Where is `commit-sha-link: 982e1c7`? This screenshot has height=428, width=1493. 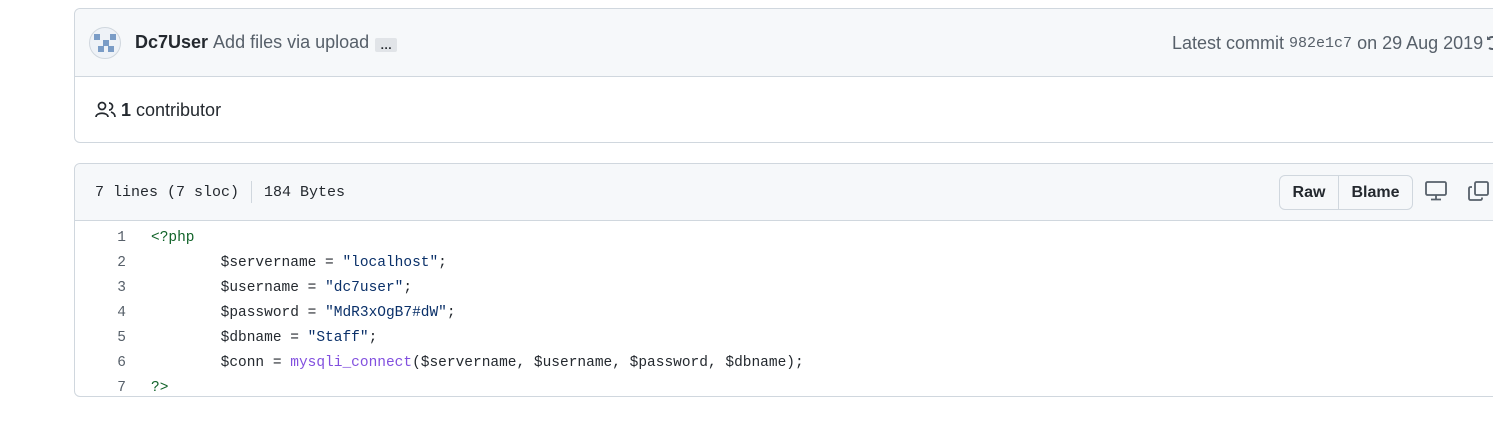 commit-sha-link: 982e1c7 is located at coordinates (1320, 43).